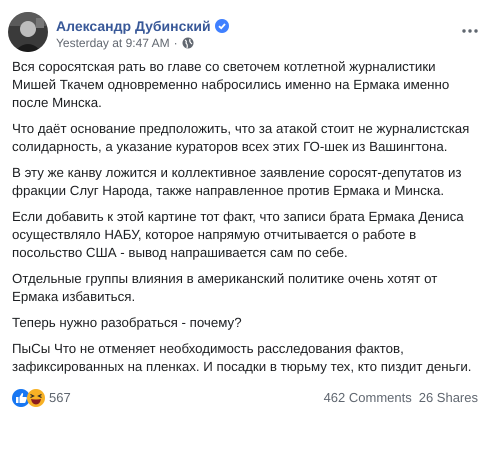  Describe the element at coordinates (448, 398) in the screenshot. I see `shares-link: 26 Shares` at that location.